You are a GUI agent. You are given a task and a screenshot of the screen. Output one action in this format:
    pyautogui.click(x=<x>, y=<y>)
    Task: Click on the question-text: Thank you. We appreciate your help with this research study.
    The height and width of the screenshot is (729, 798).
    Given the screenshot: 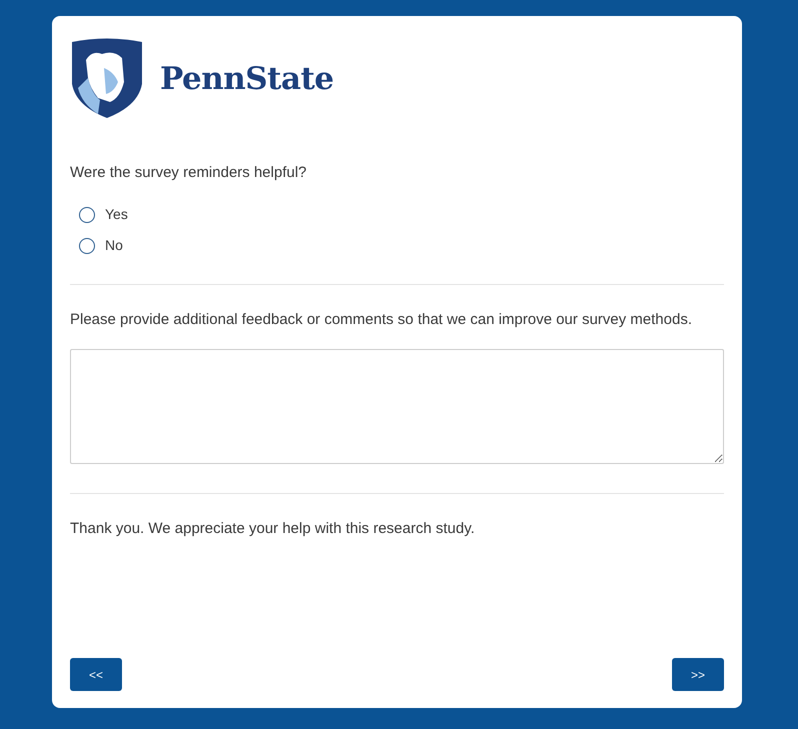 What is the action you would take?
    pyautogui.click(x=273, y=529)
    